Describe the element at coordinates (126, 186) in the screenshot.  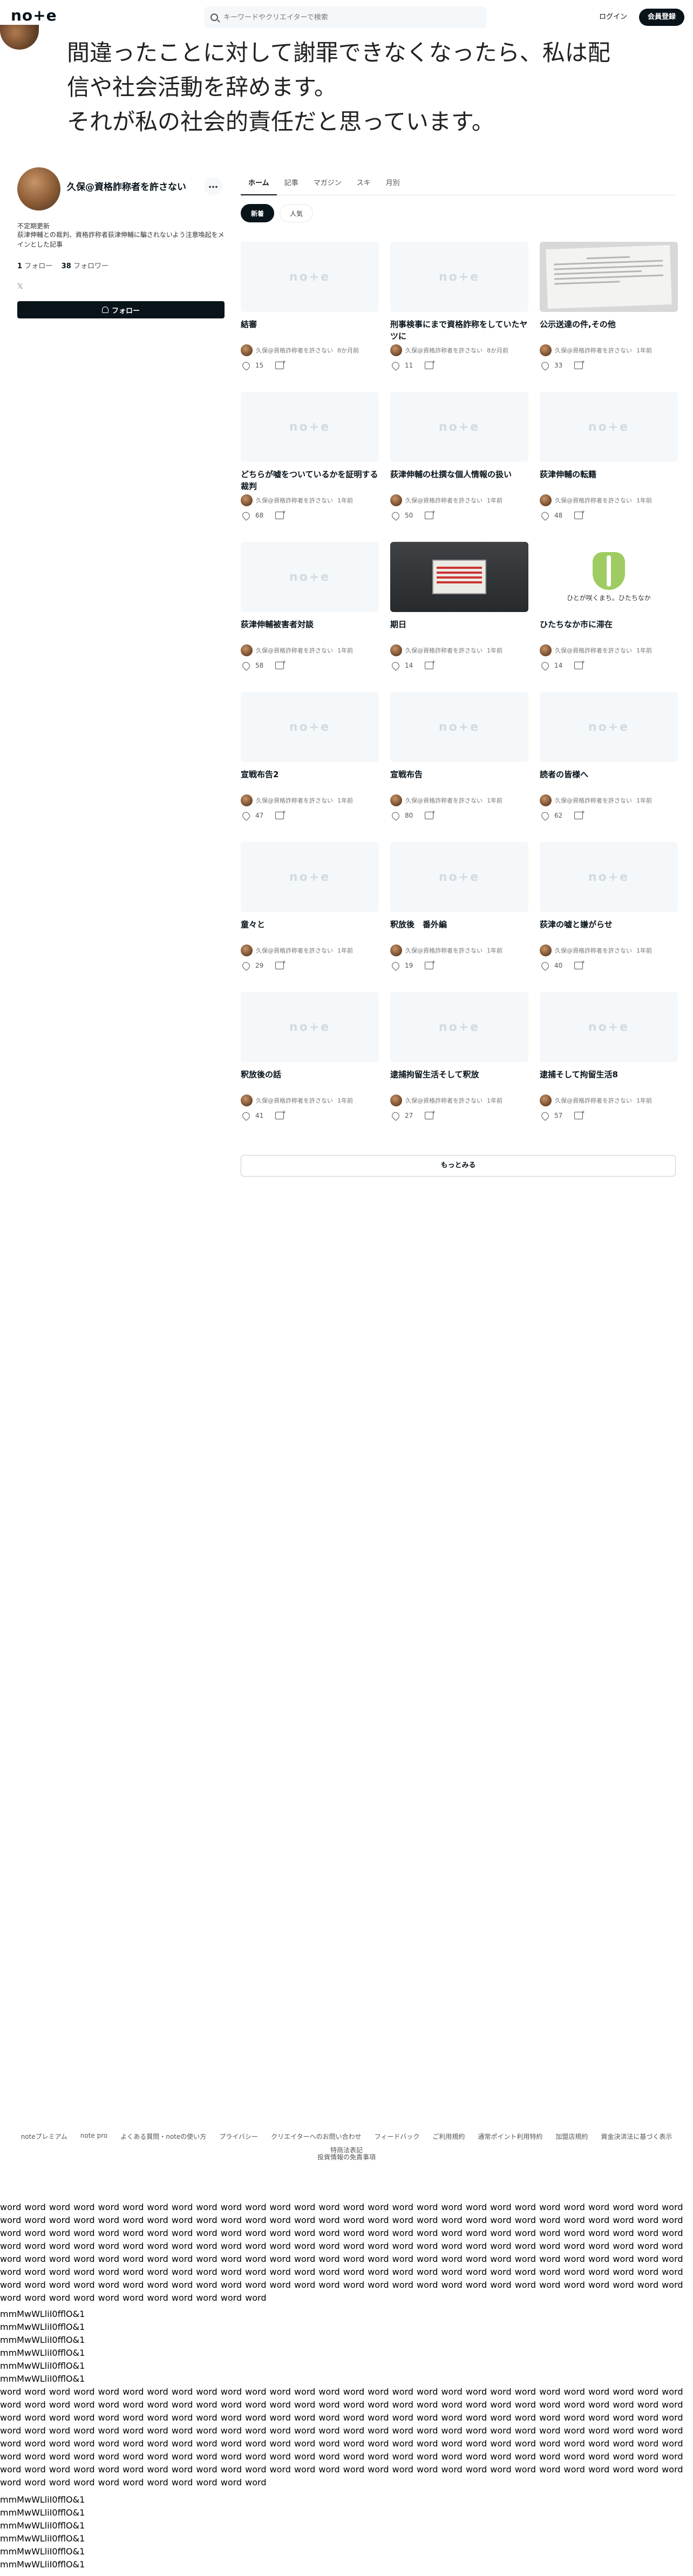
I see `creator-name: 久保@資格詐称者を許さない` at that location.